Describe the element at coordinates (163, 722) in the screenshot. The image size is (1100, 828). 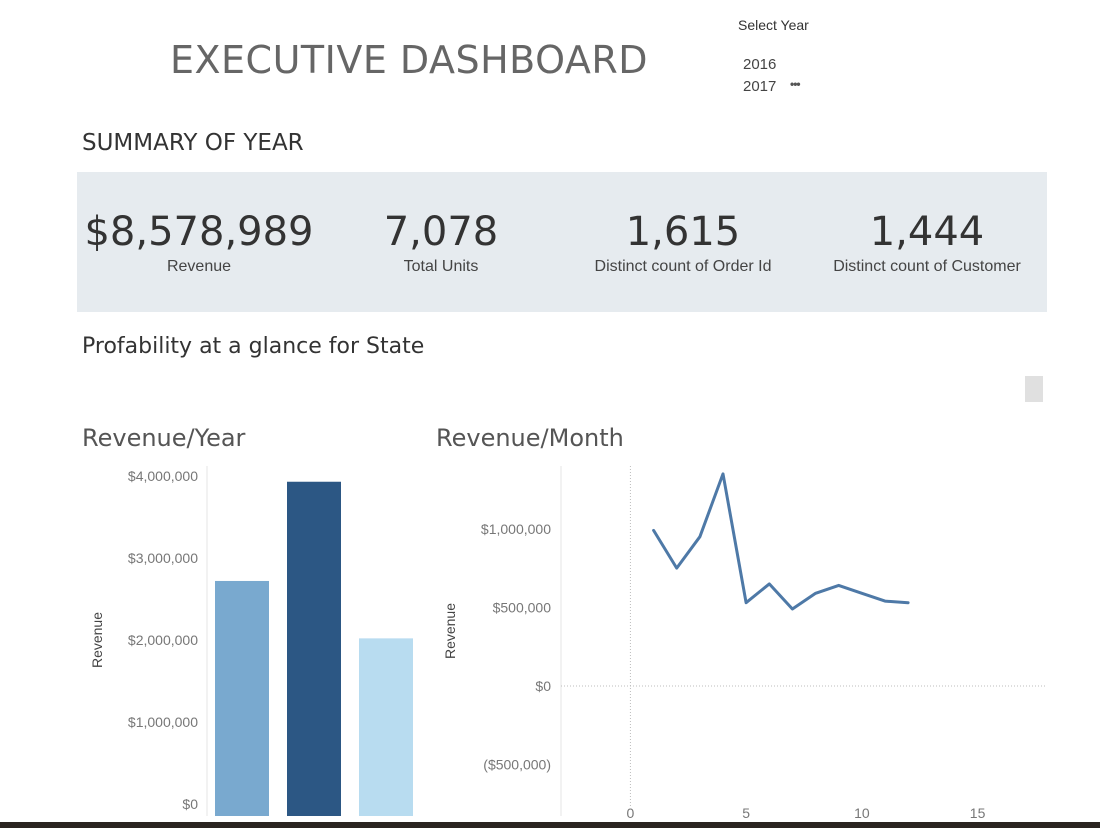
I see `bar-y-tick: $1,000,000` at that location.